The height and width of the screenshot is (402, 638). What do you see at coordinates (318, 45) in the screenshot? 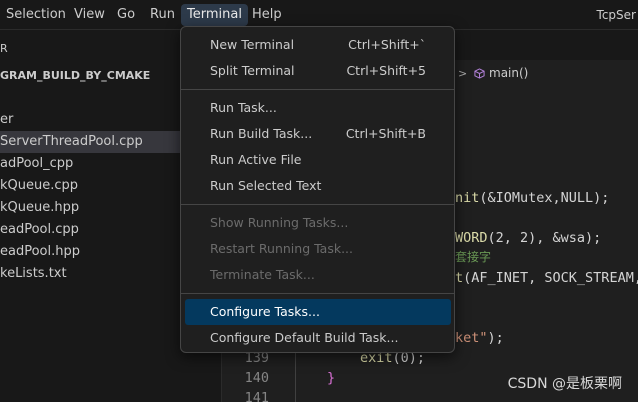
I see `menu-item-new-terminal: New Terminal Ctrl+Shift+`` at bounding box center [318, 45].